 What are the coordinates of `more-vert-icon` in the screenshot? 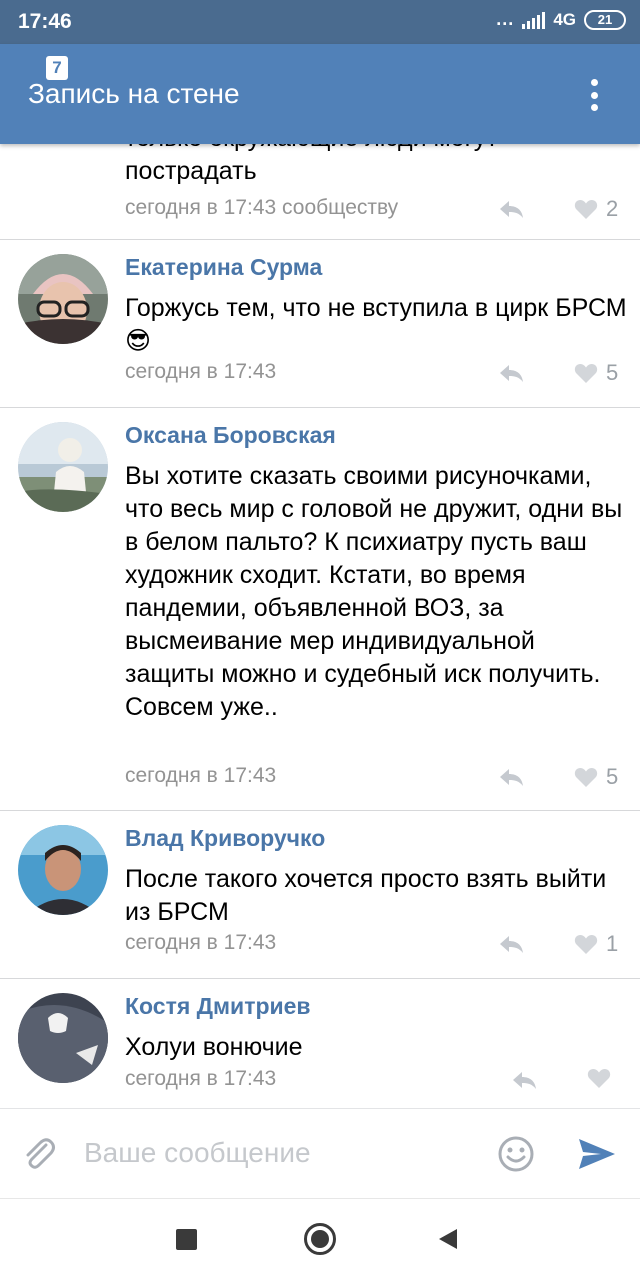 It's located at (594, 95).